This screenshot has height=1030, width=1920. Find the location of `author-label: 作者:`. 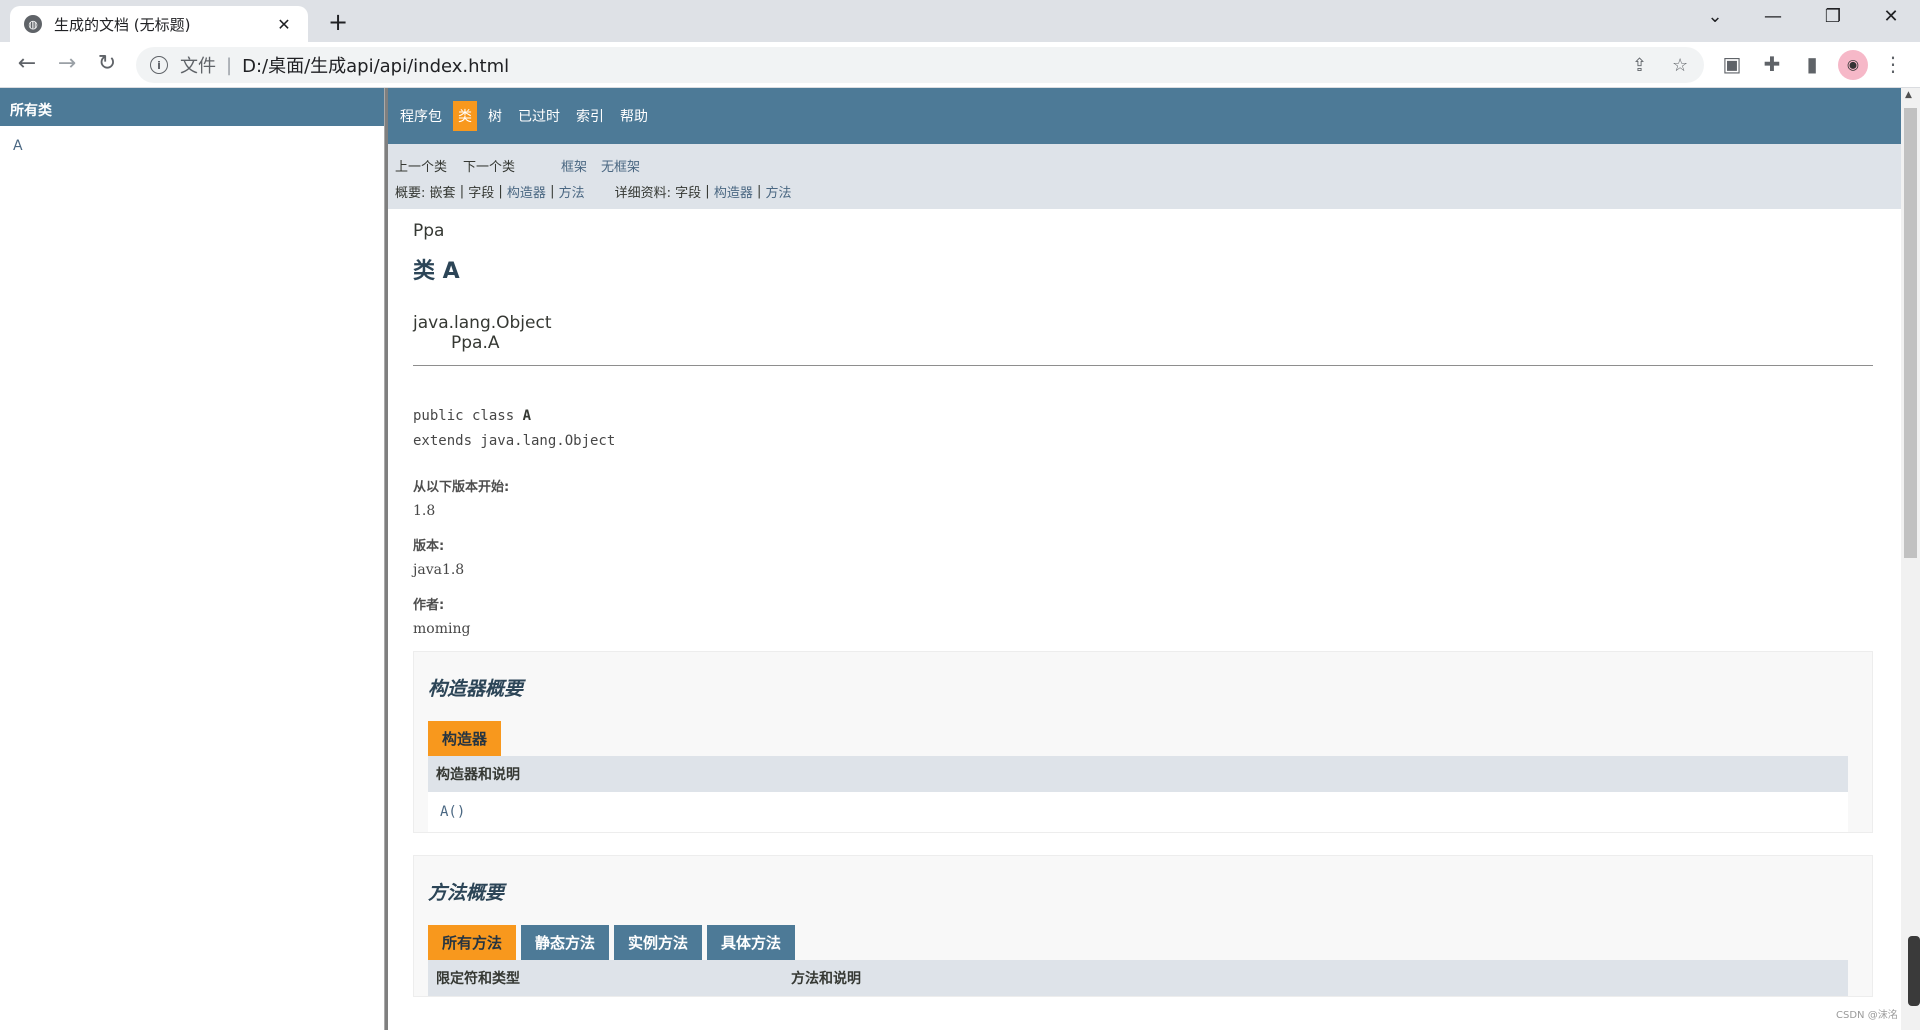

author-label: 作者: is located at coordinates (429, 605).